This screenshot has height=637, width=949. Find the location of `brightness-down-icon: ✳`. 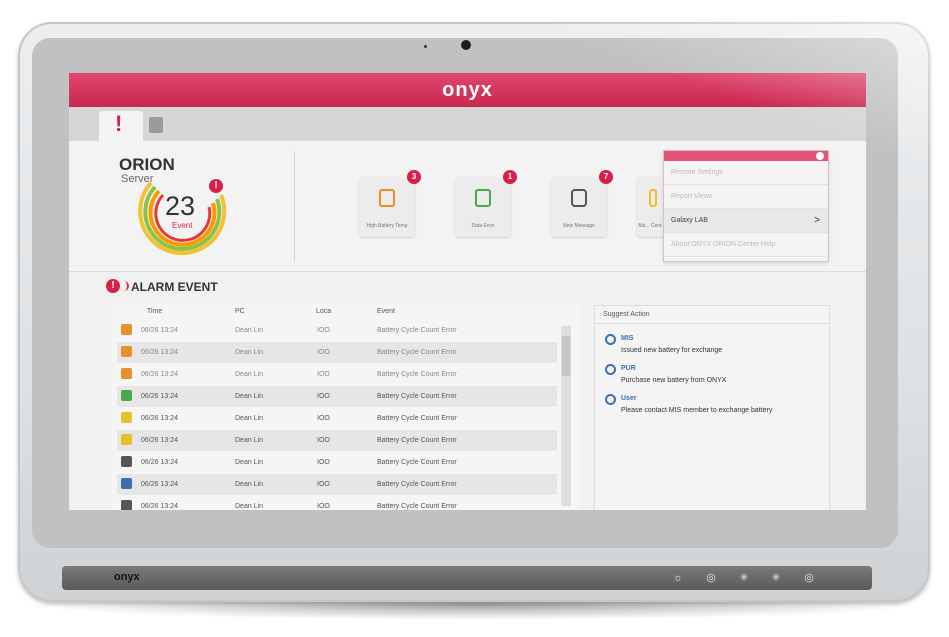

brightness-down-icon: ✳ is located at coordinates (744, 578).